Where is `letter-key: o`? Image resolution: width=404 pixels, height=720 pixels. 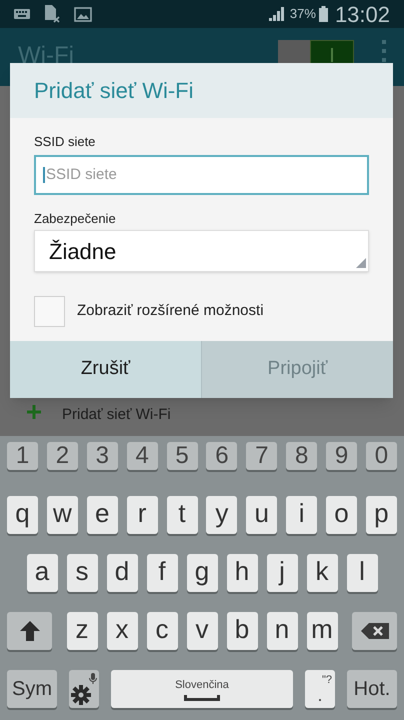
letter-key: o is located at coordinates (341, 515).